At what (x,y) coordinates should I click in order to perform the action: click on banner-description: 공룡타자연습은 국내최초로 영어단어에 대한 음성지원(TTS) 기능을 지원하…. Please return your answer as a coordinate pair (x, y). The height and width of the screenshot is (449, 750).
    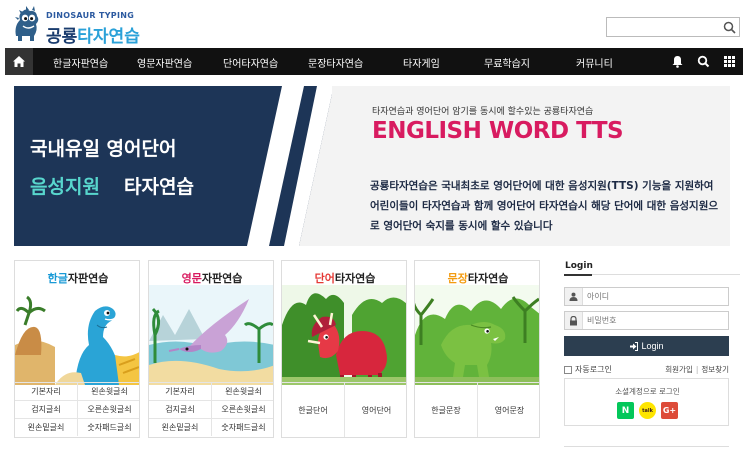
    Looking at the image, I should click on (544, 206).